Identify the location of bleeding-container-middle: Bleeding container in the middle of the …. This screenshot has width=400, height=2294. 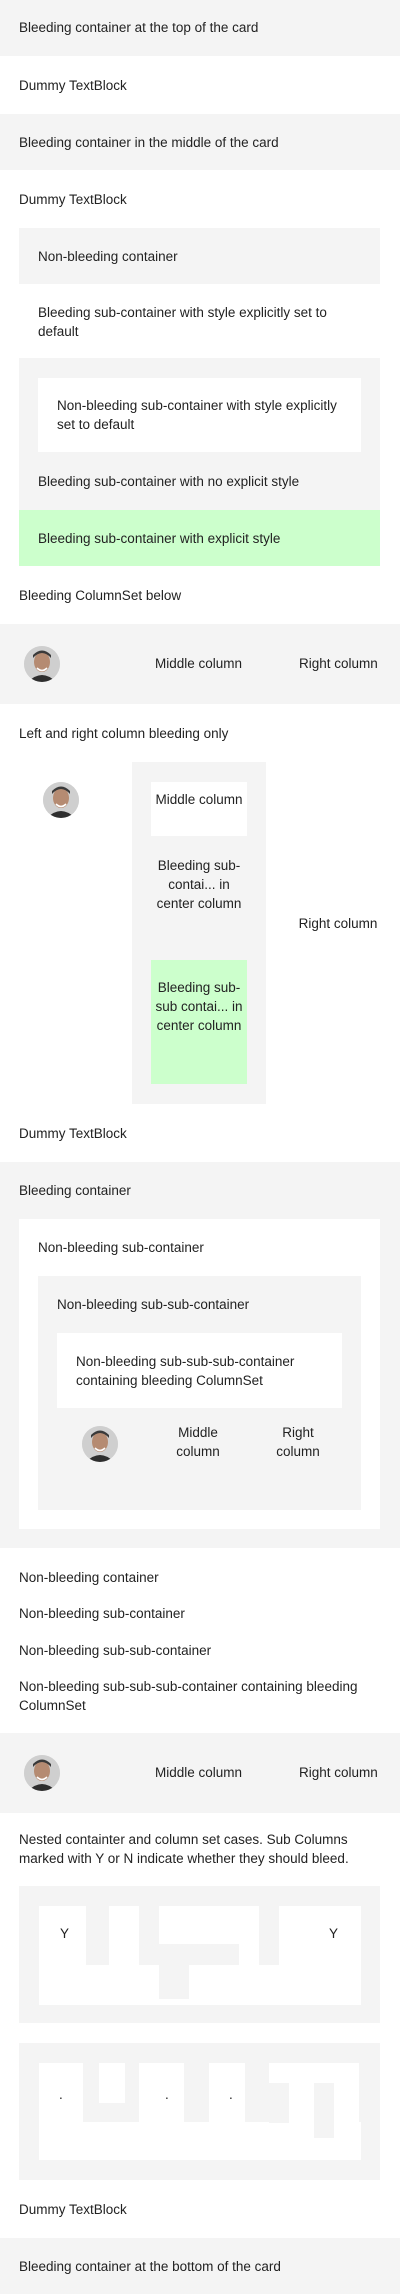
(200, 142).